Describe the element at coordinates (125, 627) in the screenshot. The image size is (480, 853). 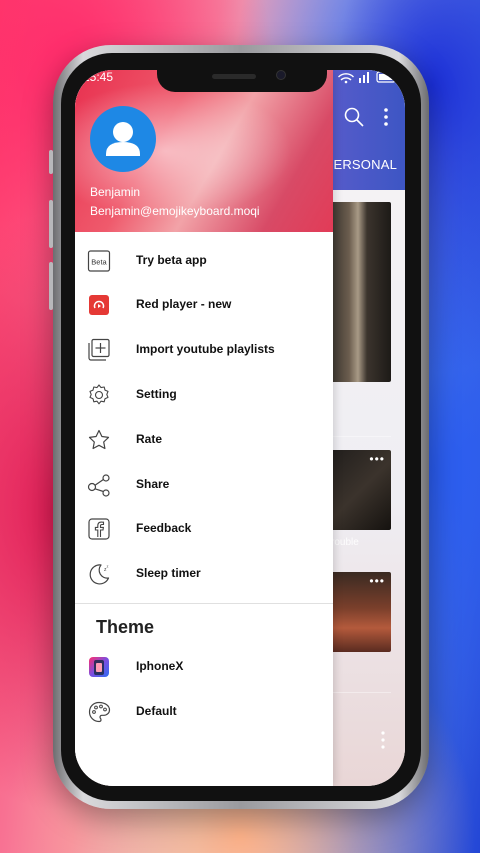
I see `theme-section-title: Theme` at that location.